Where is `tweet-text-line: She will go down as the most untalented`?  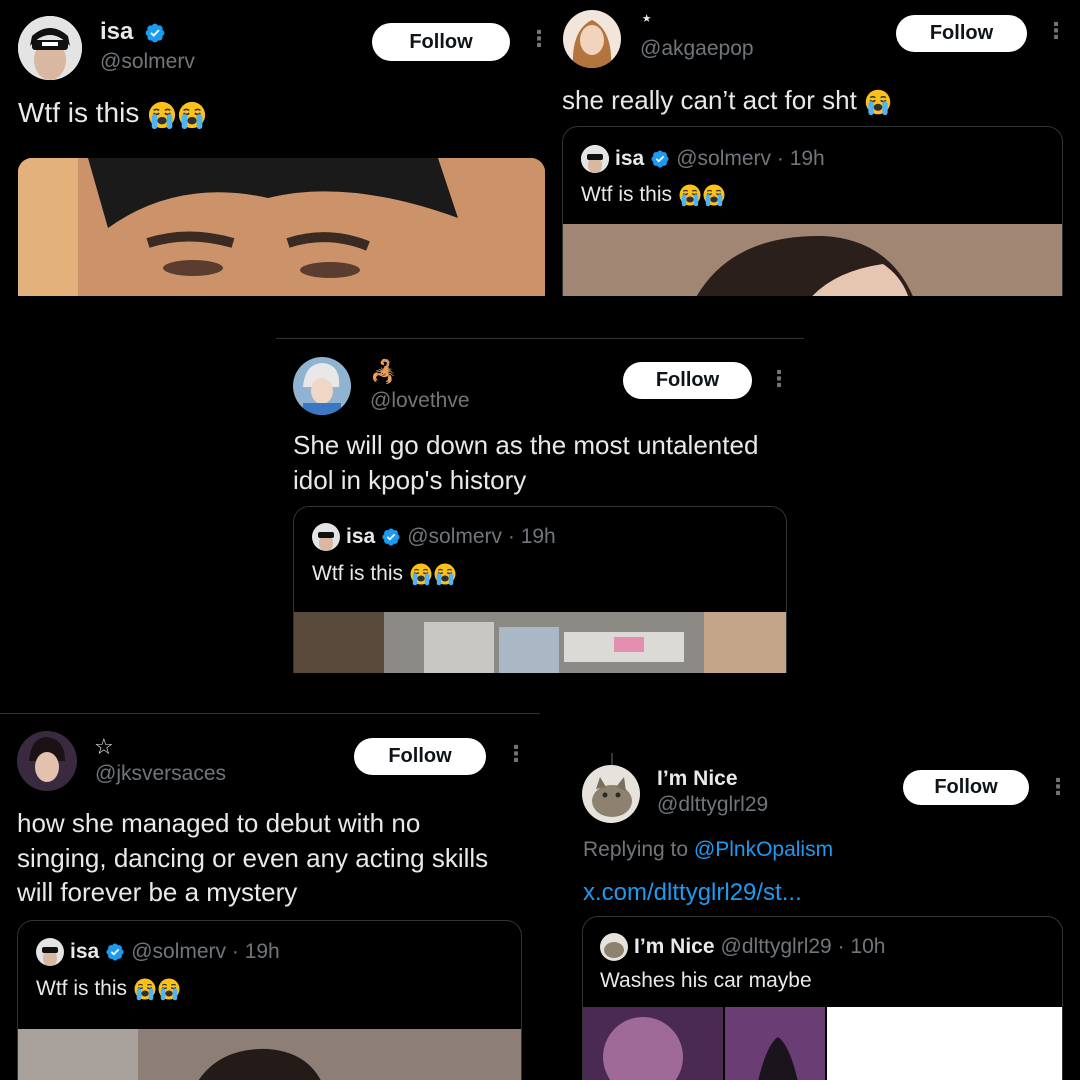 tweet-text-line: She will go down as the most untalented is located at coordinates (526, 445).